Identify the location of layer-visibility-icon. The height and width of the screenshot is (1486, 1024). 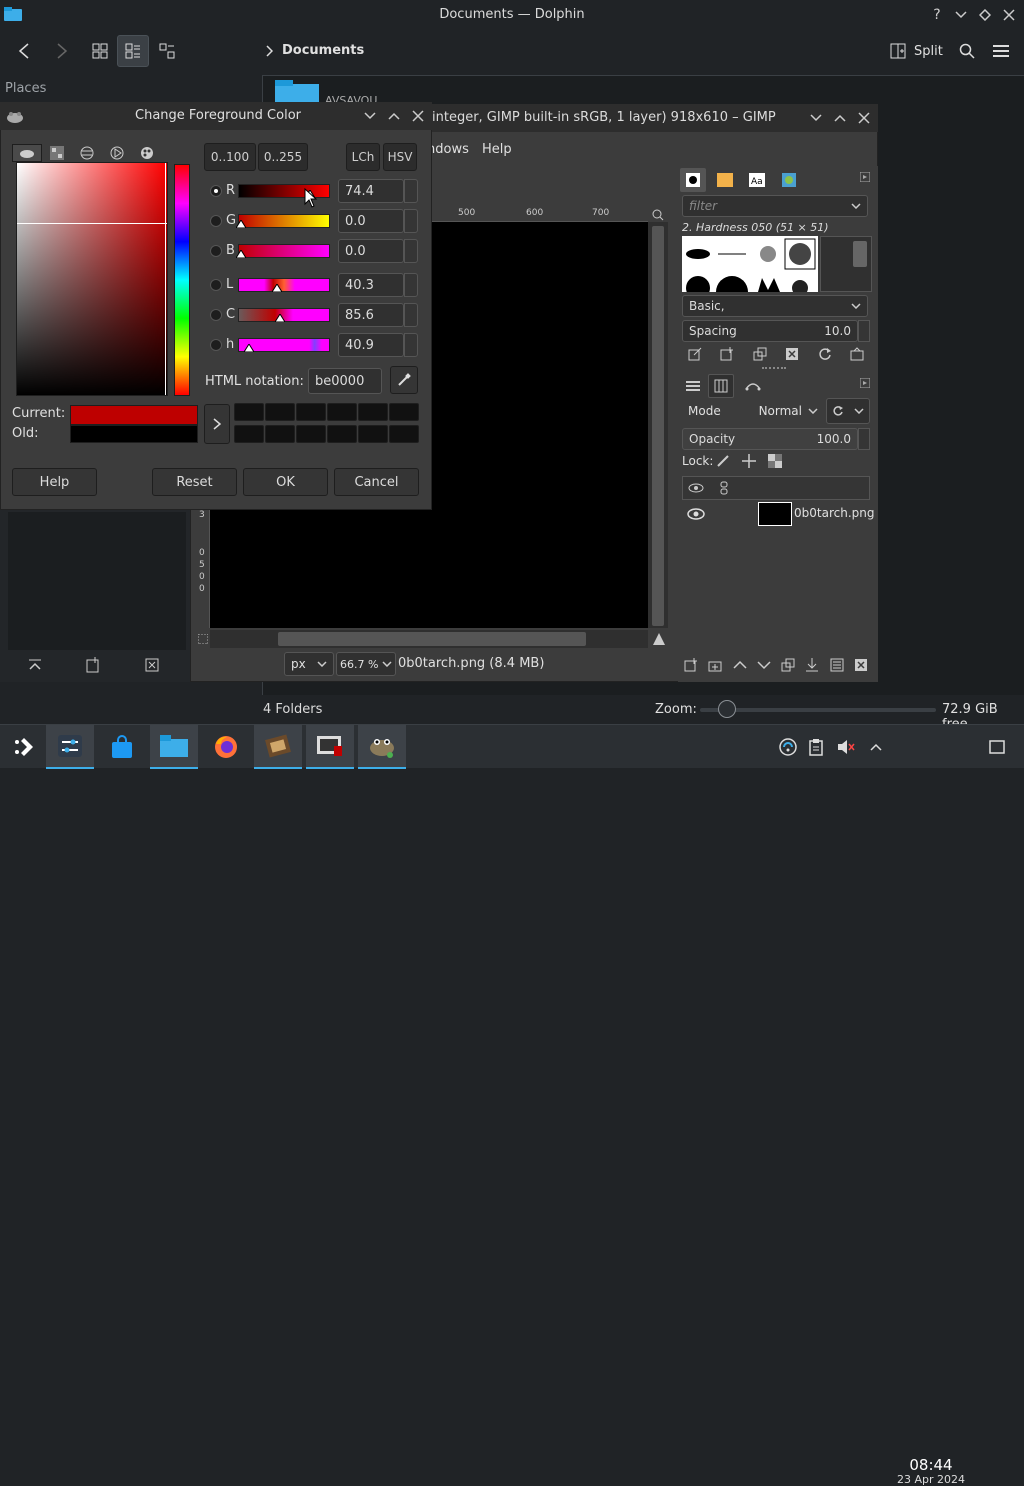
(696, 514).